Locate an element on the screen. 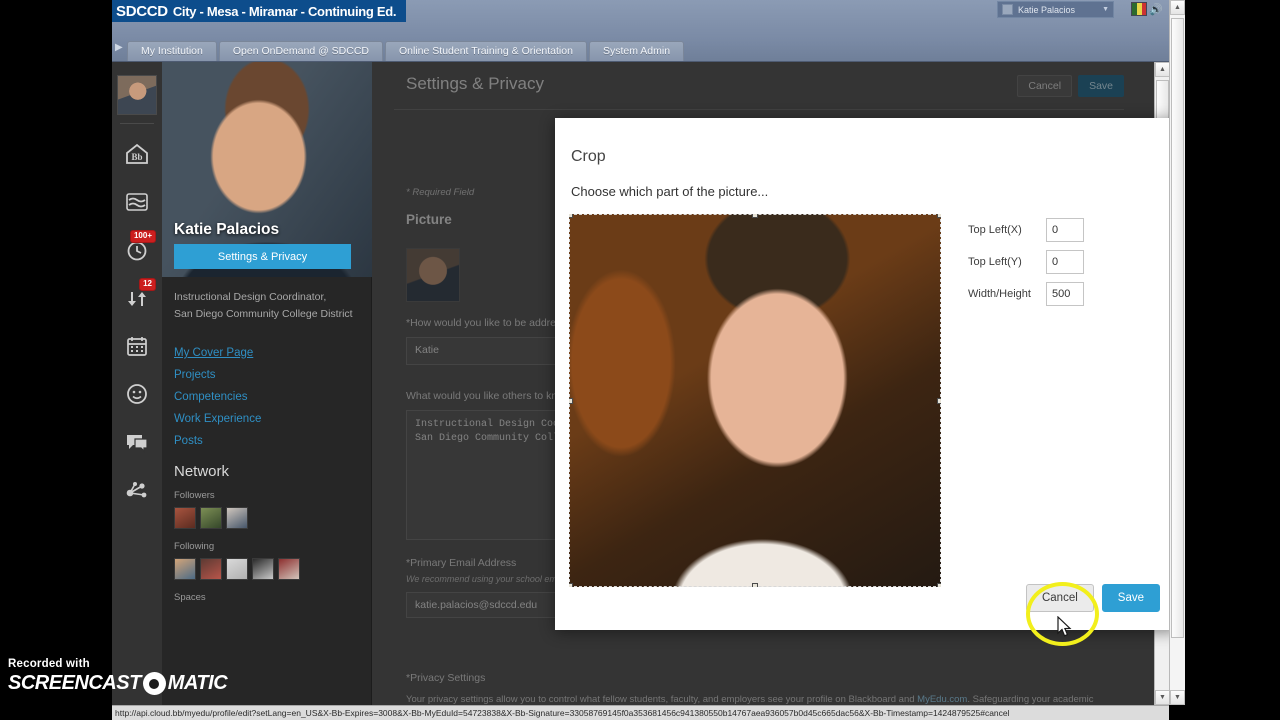 The width and height of the screenshot is (1280, 720). watermark-word1: SCREENCAST is located at coordinates (74, 683).